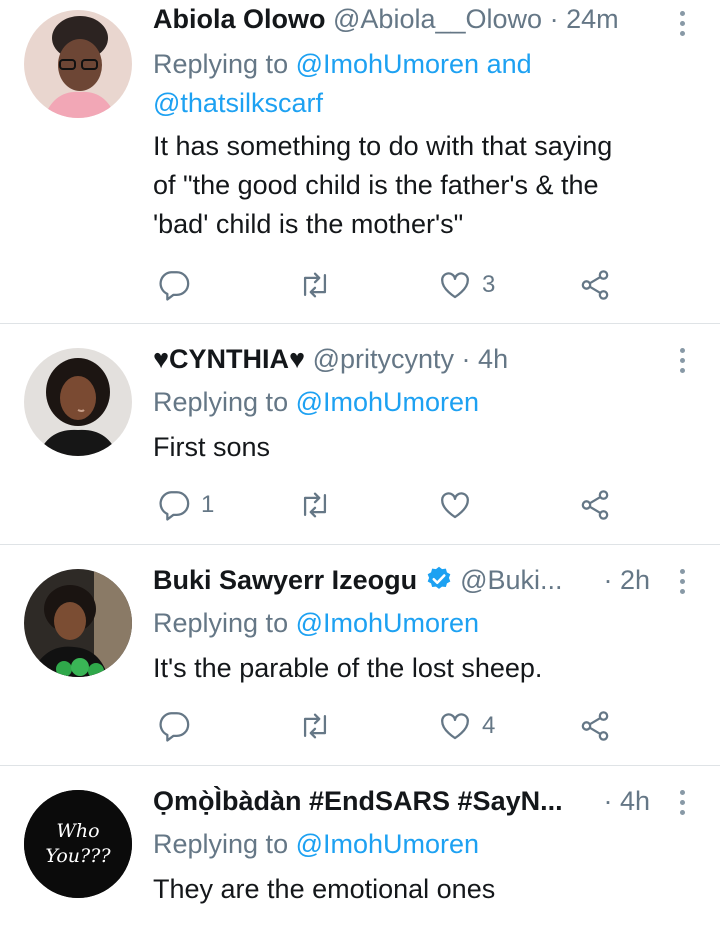 The image size is (720, 934). Describe the element at coordinates (238, 103) in the screenshot. I see `mention-link: @thatsilkscarf` at that location.